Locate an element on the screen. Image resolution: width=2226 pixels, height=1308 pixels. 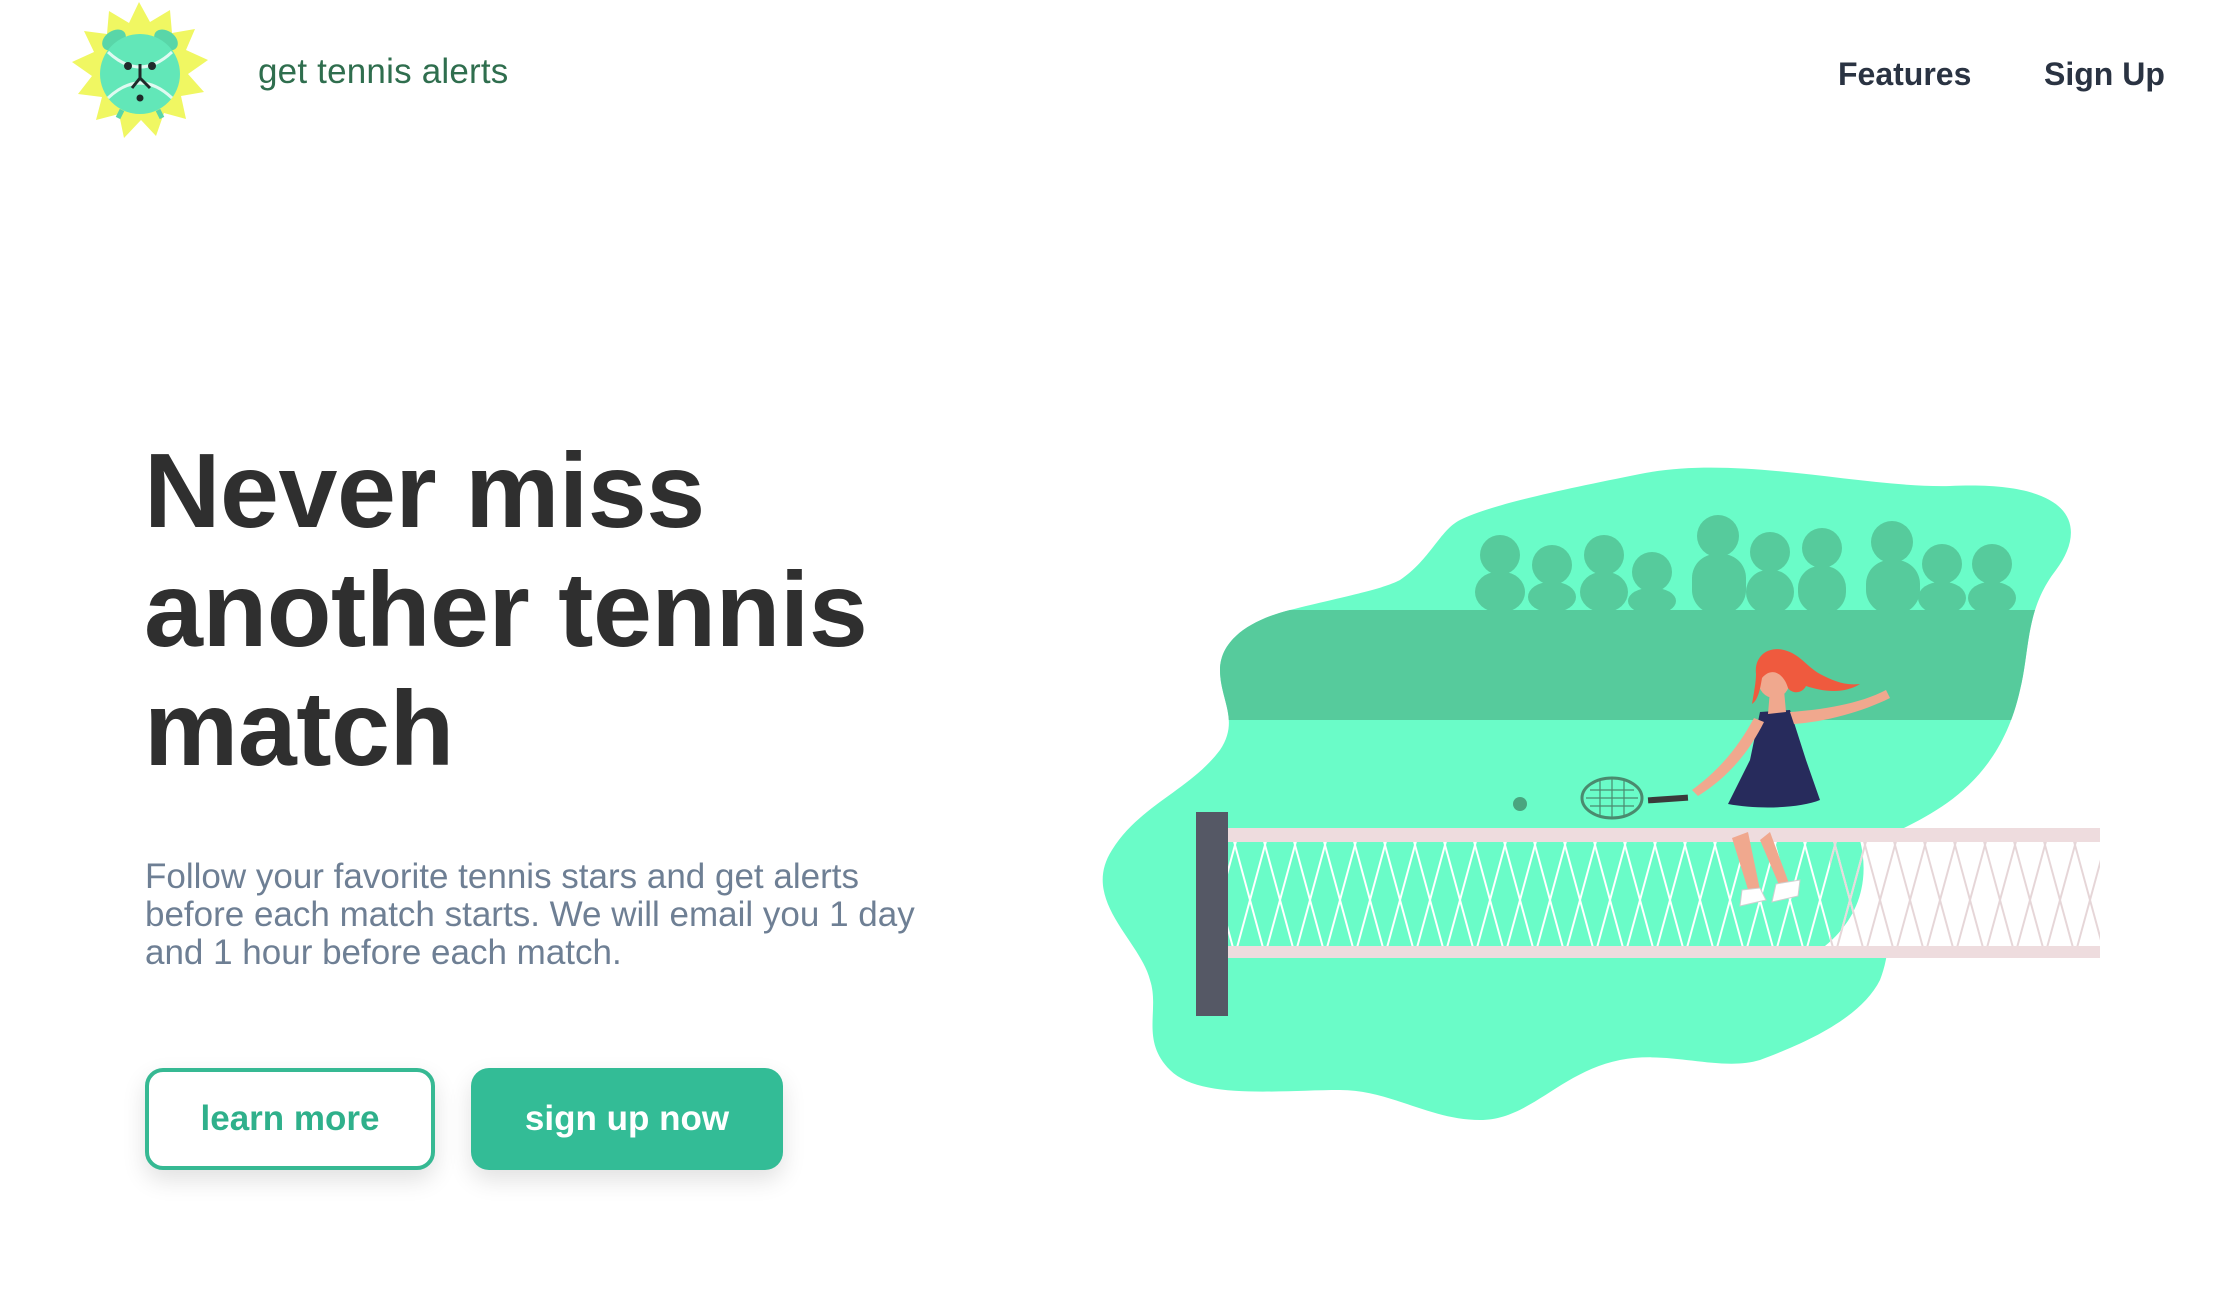
learn-more-button: learn more is located at coordinates (290, 1119).